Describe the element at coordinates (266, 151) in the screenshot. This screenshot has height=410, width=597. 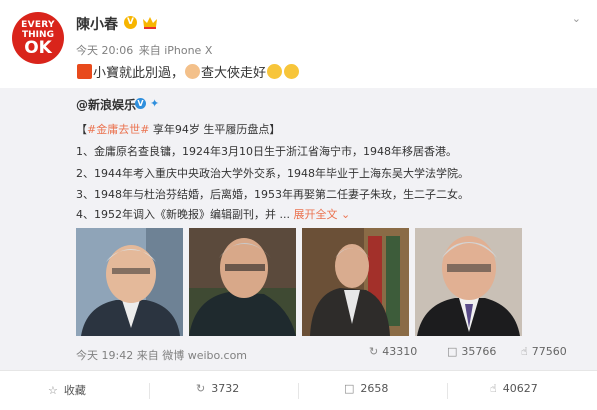
I see `repost-line: 1、金庸原名查良镛，1924年3月10日生于浙江省海宁市，1948年移居香港。` at that location.